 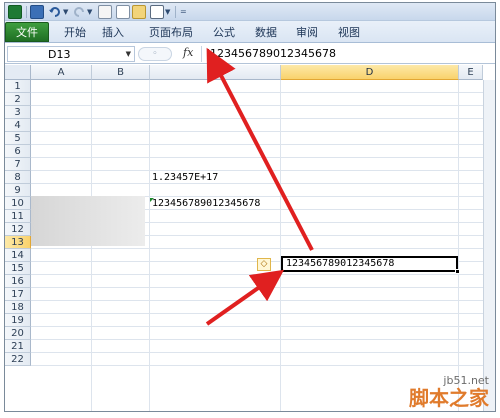 I want to click on row-header-5: 5, so click(x=18, y=138).